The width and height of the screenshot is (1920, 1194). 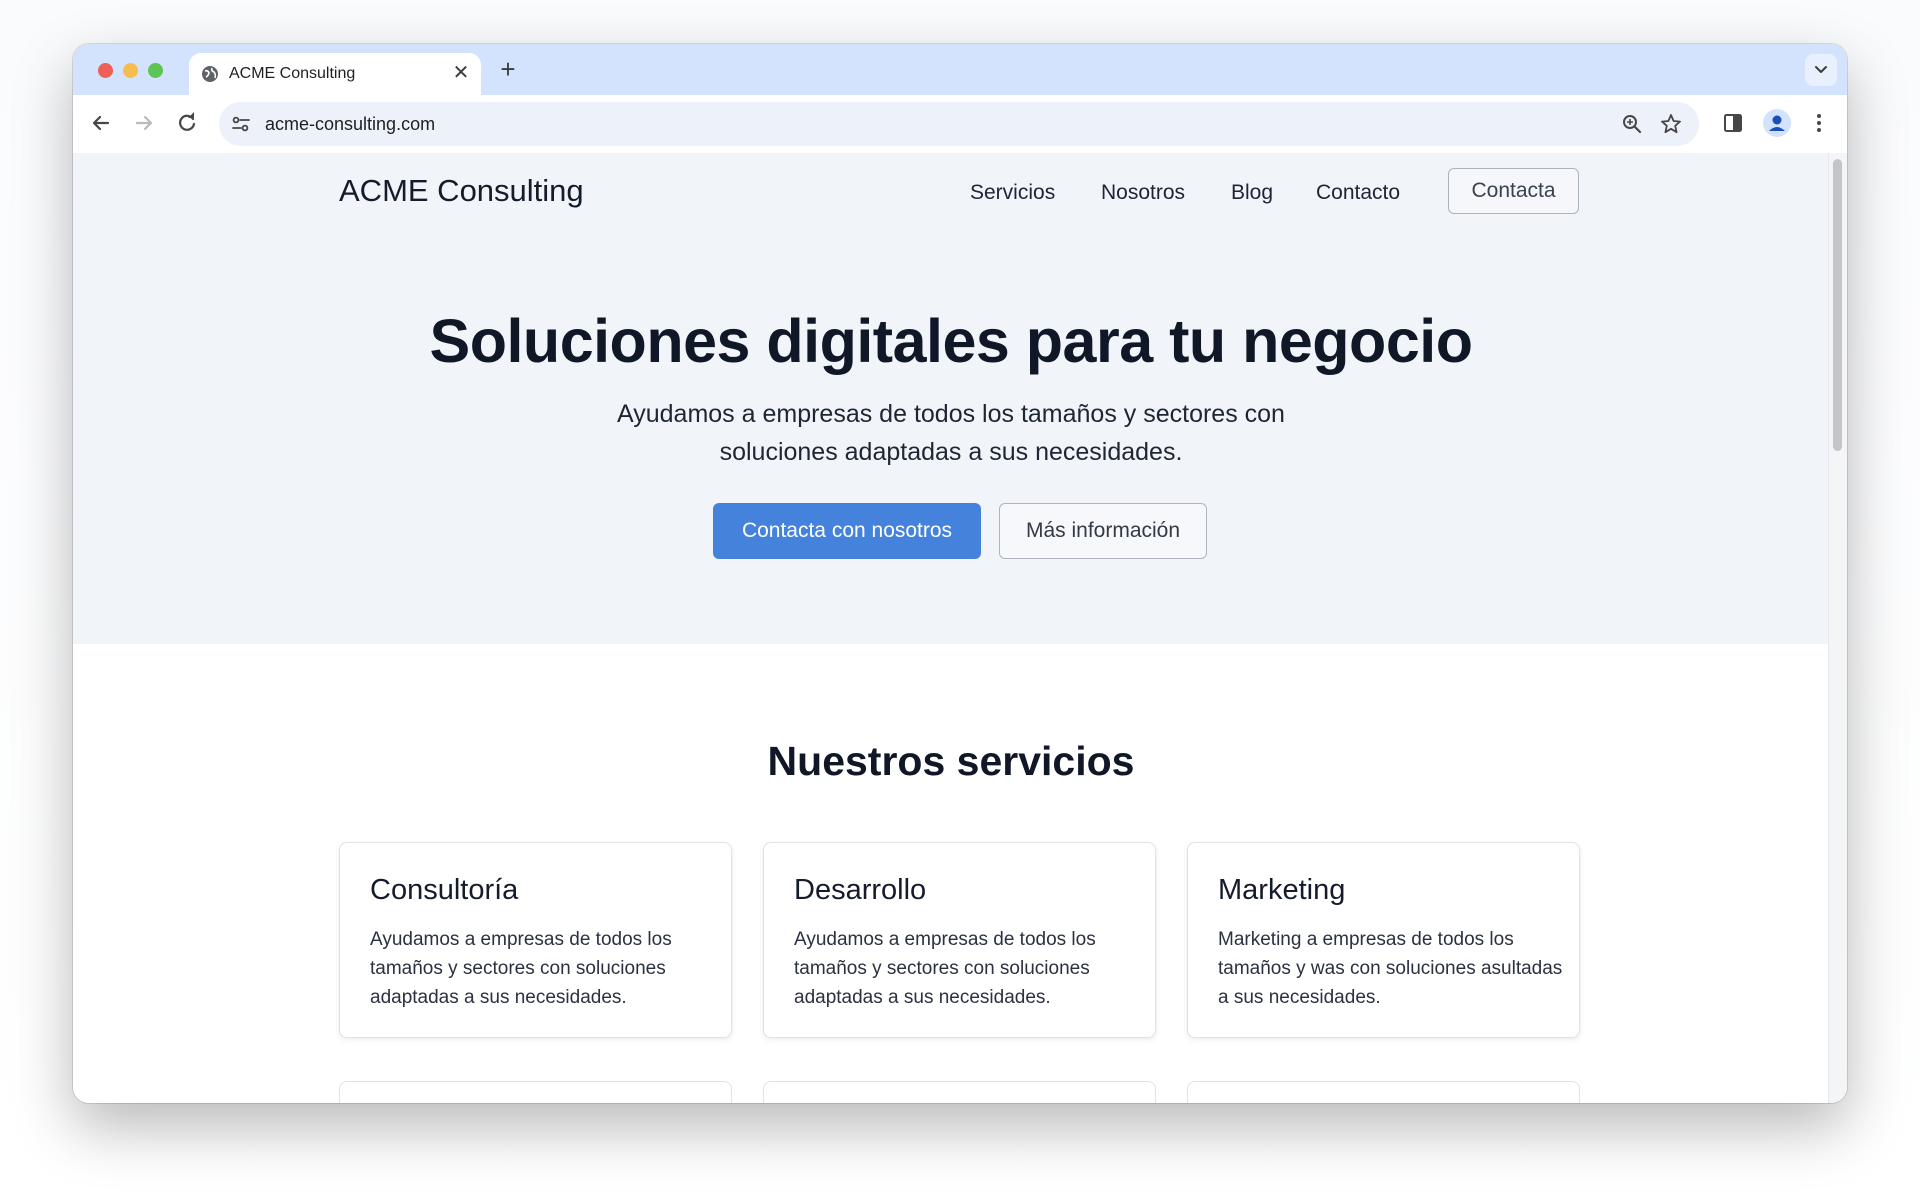 What do you see at coordinates (187, 123) in the screenshot?
I see `reload-icon` at bounding box center [187, 123].